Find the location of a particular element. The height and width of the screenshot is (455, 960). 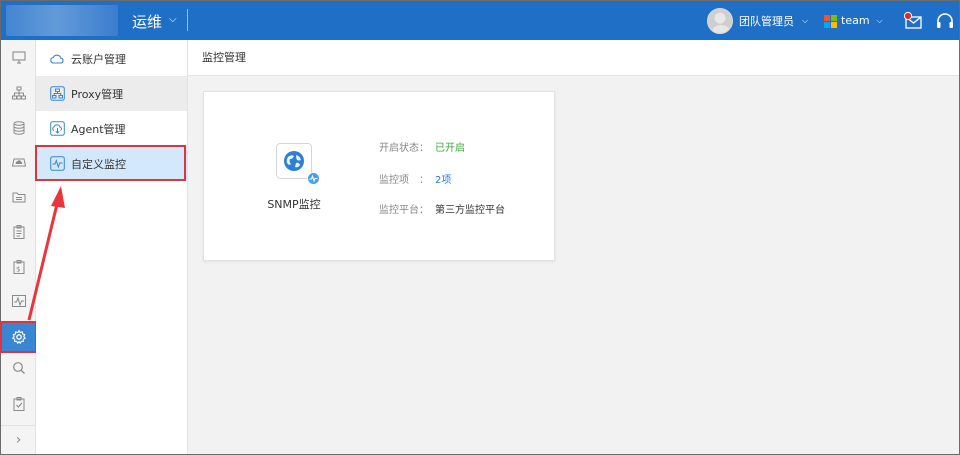

submenu-item-cloud-account: 云账户管理 is located at coordinates (111, 58).